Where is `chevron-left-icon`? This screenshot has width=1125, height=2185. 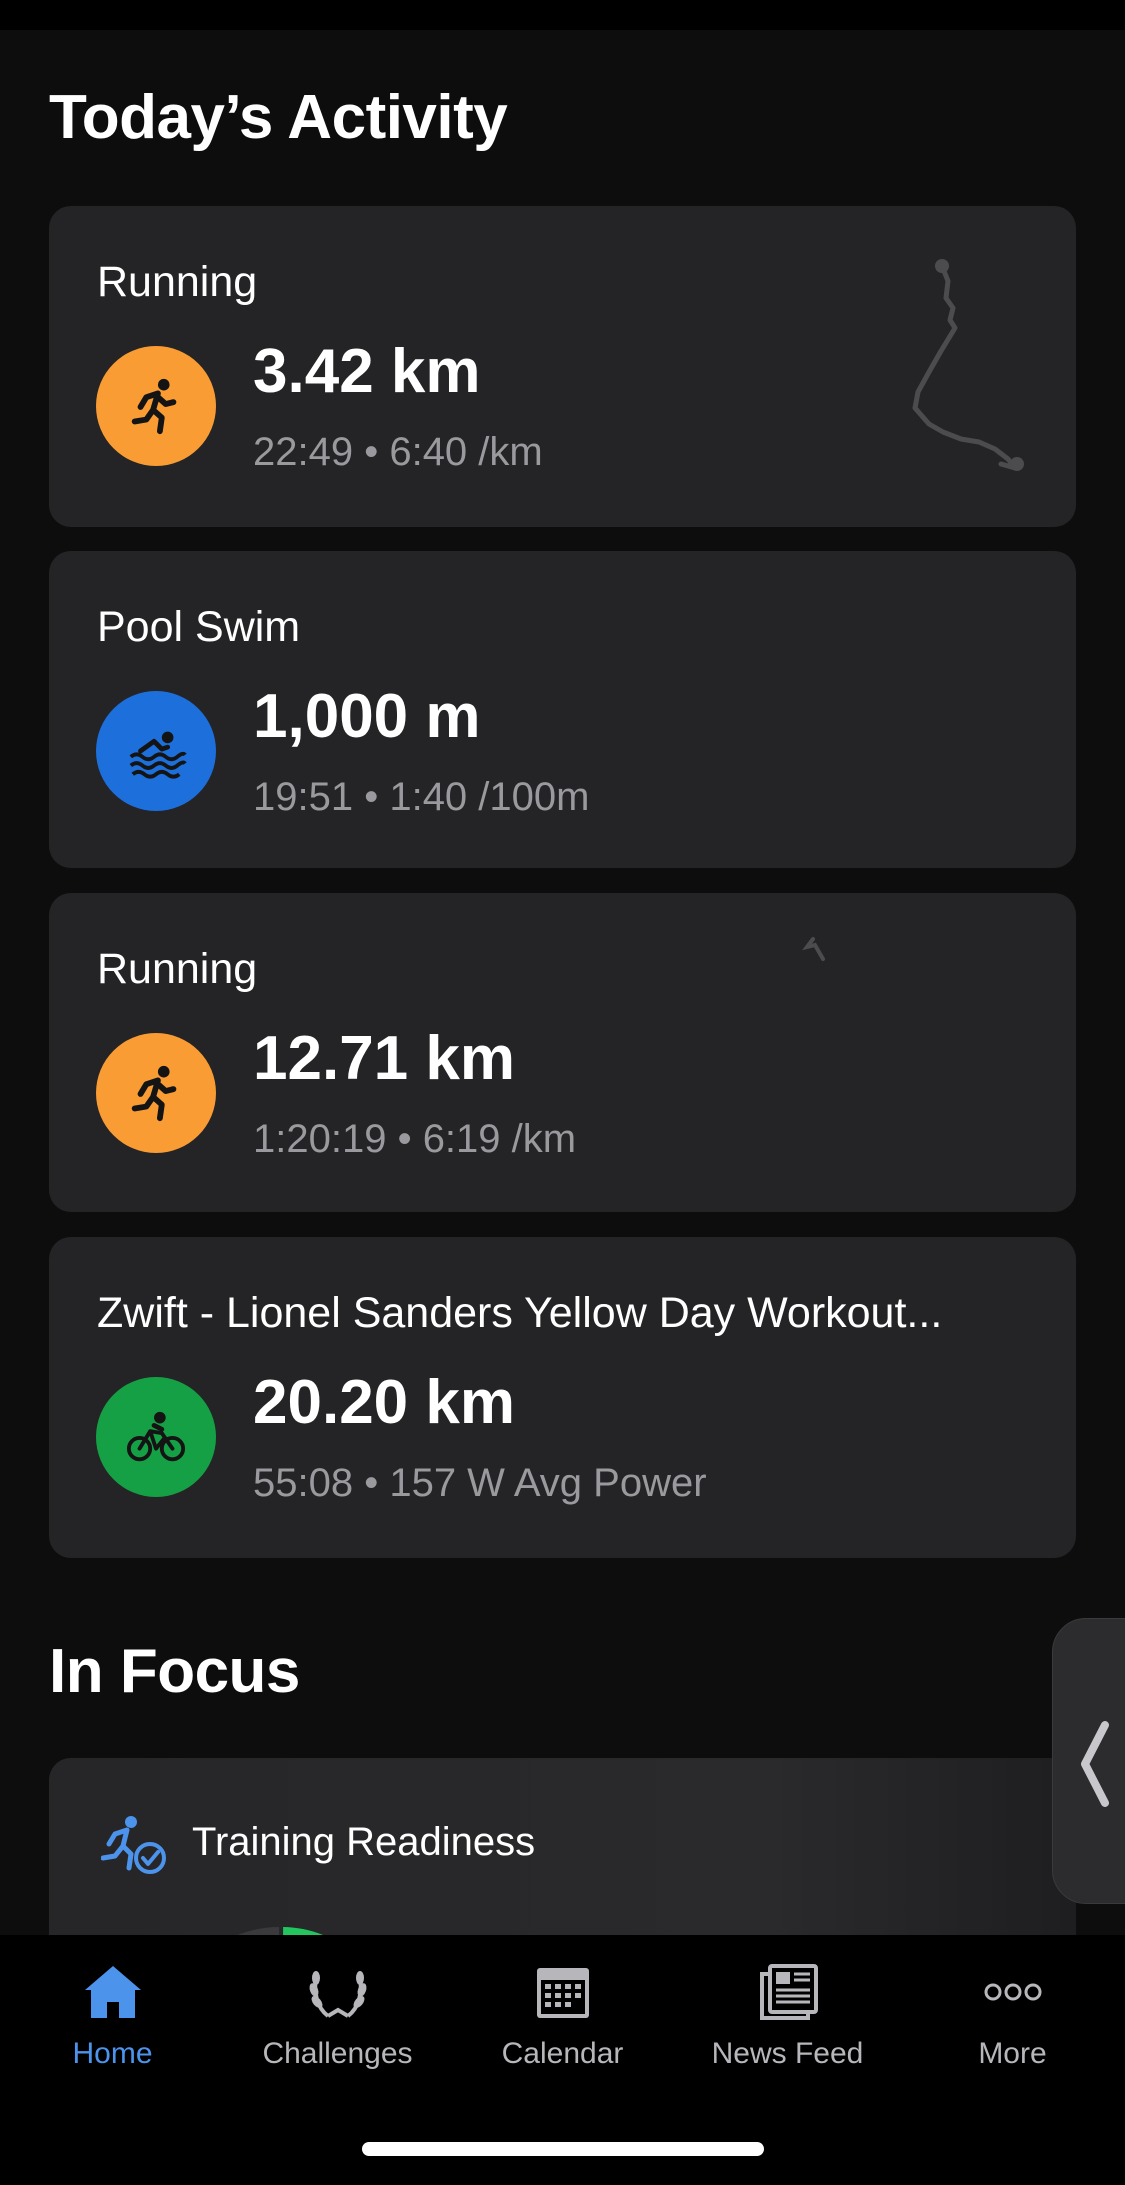 chevron-left-icon is located at coordinates (1095, 1764).